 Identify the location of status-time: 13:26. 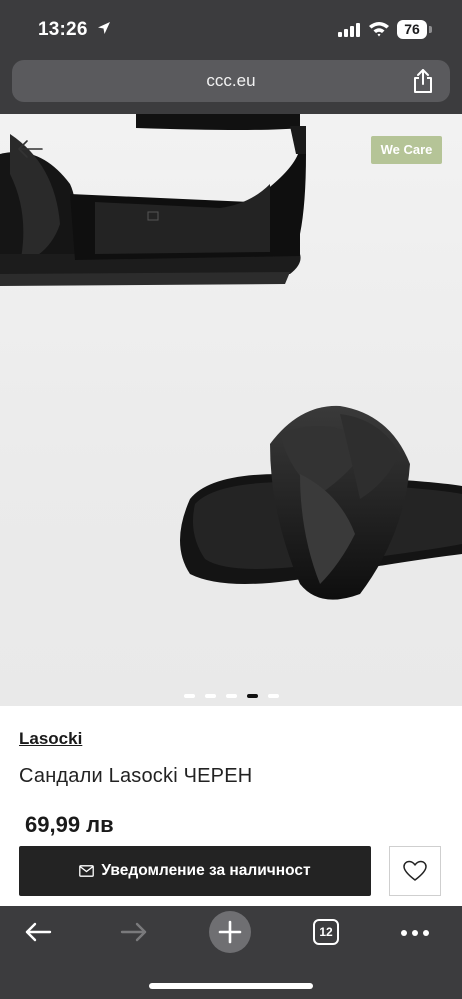
(63, 29).